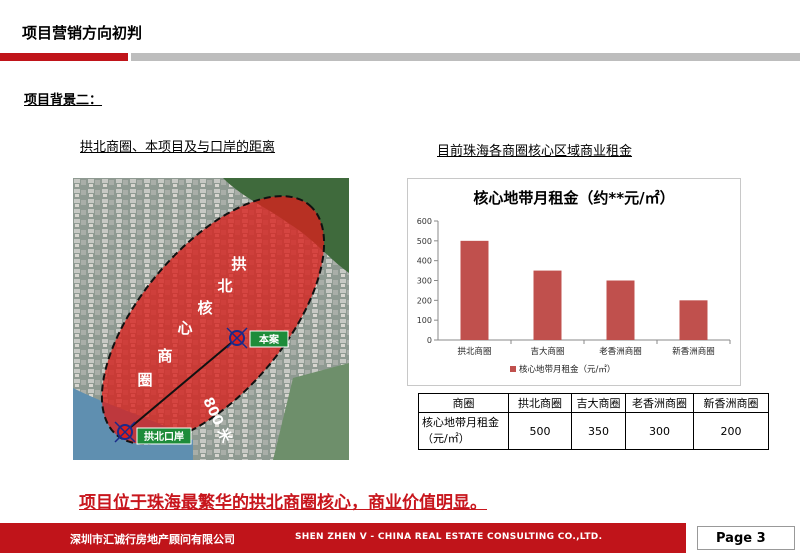  I want to click on x-tick-label: 老香洲商圈, so click(620, 351).